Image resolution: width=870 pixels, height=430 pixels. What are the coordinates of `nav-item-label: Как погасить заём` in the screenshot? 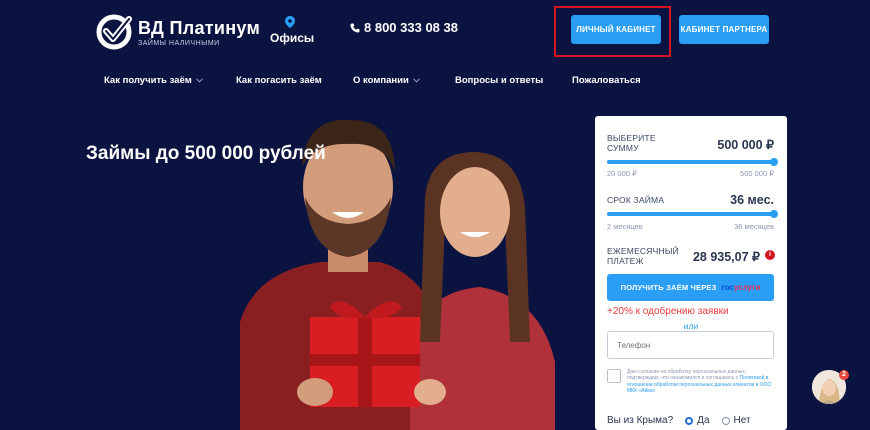 It's located at (279, 80).